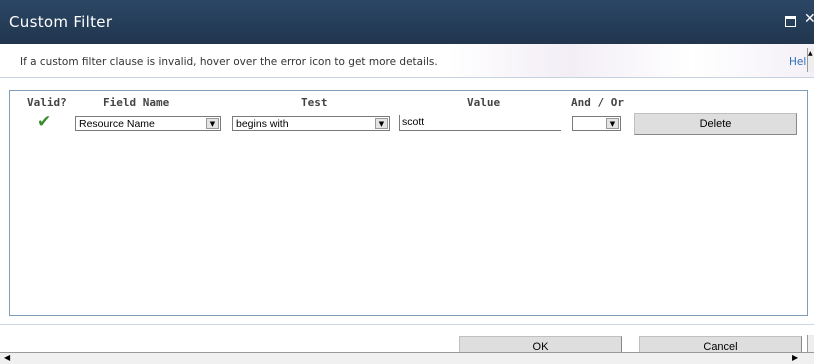  What do you see at coordinates (407, 358) in the screenshot?
I see `horizontal-scrollbar: ◀ ▶` at bounding box center [407, 358].